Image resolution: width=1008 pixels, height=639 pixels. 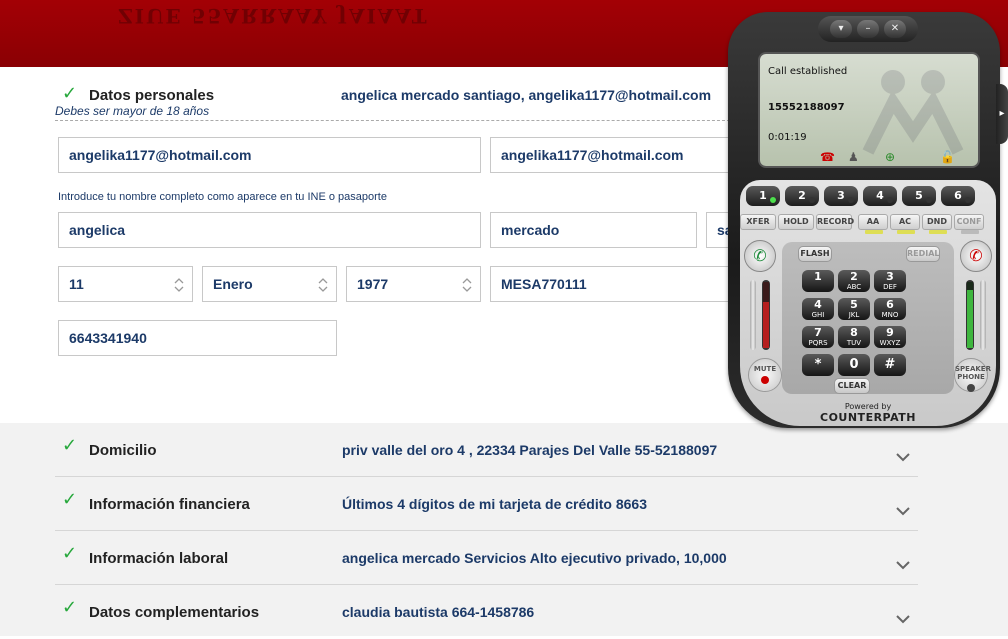 I want to click on xfer-button: XFER, so click(x=758, y=222).